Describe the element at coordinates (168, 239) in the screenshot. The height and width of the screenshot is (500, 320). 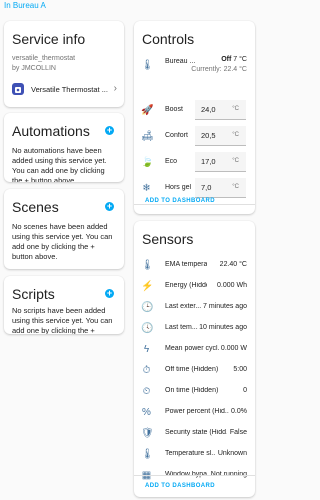
I see `sensors-title: Sensors` at that location.